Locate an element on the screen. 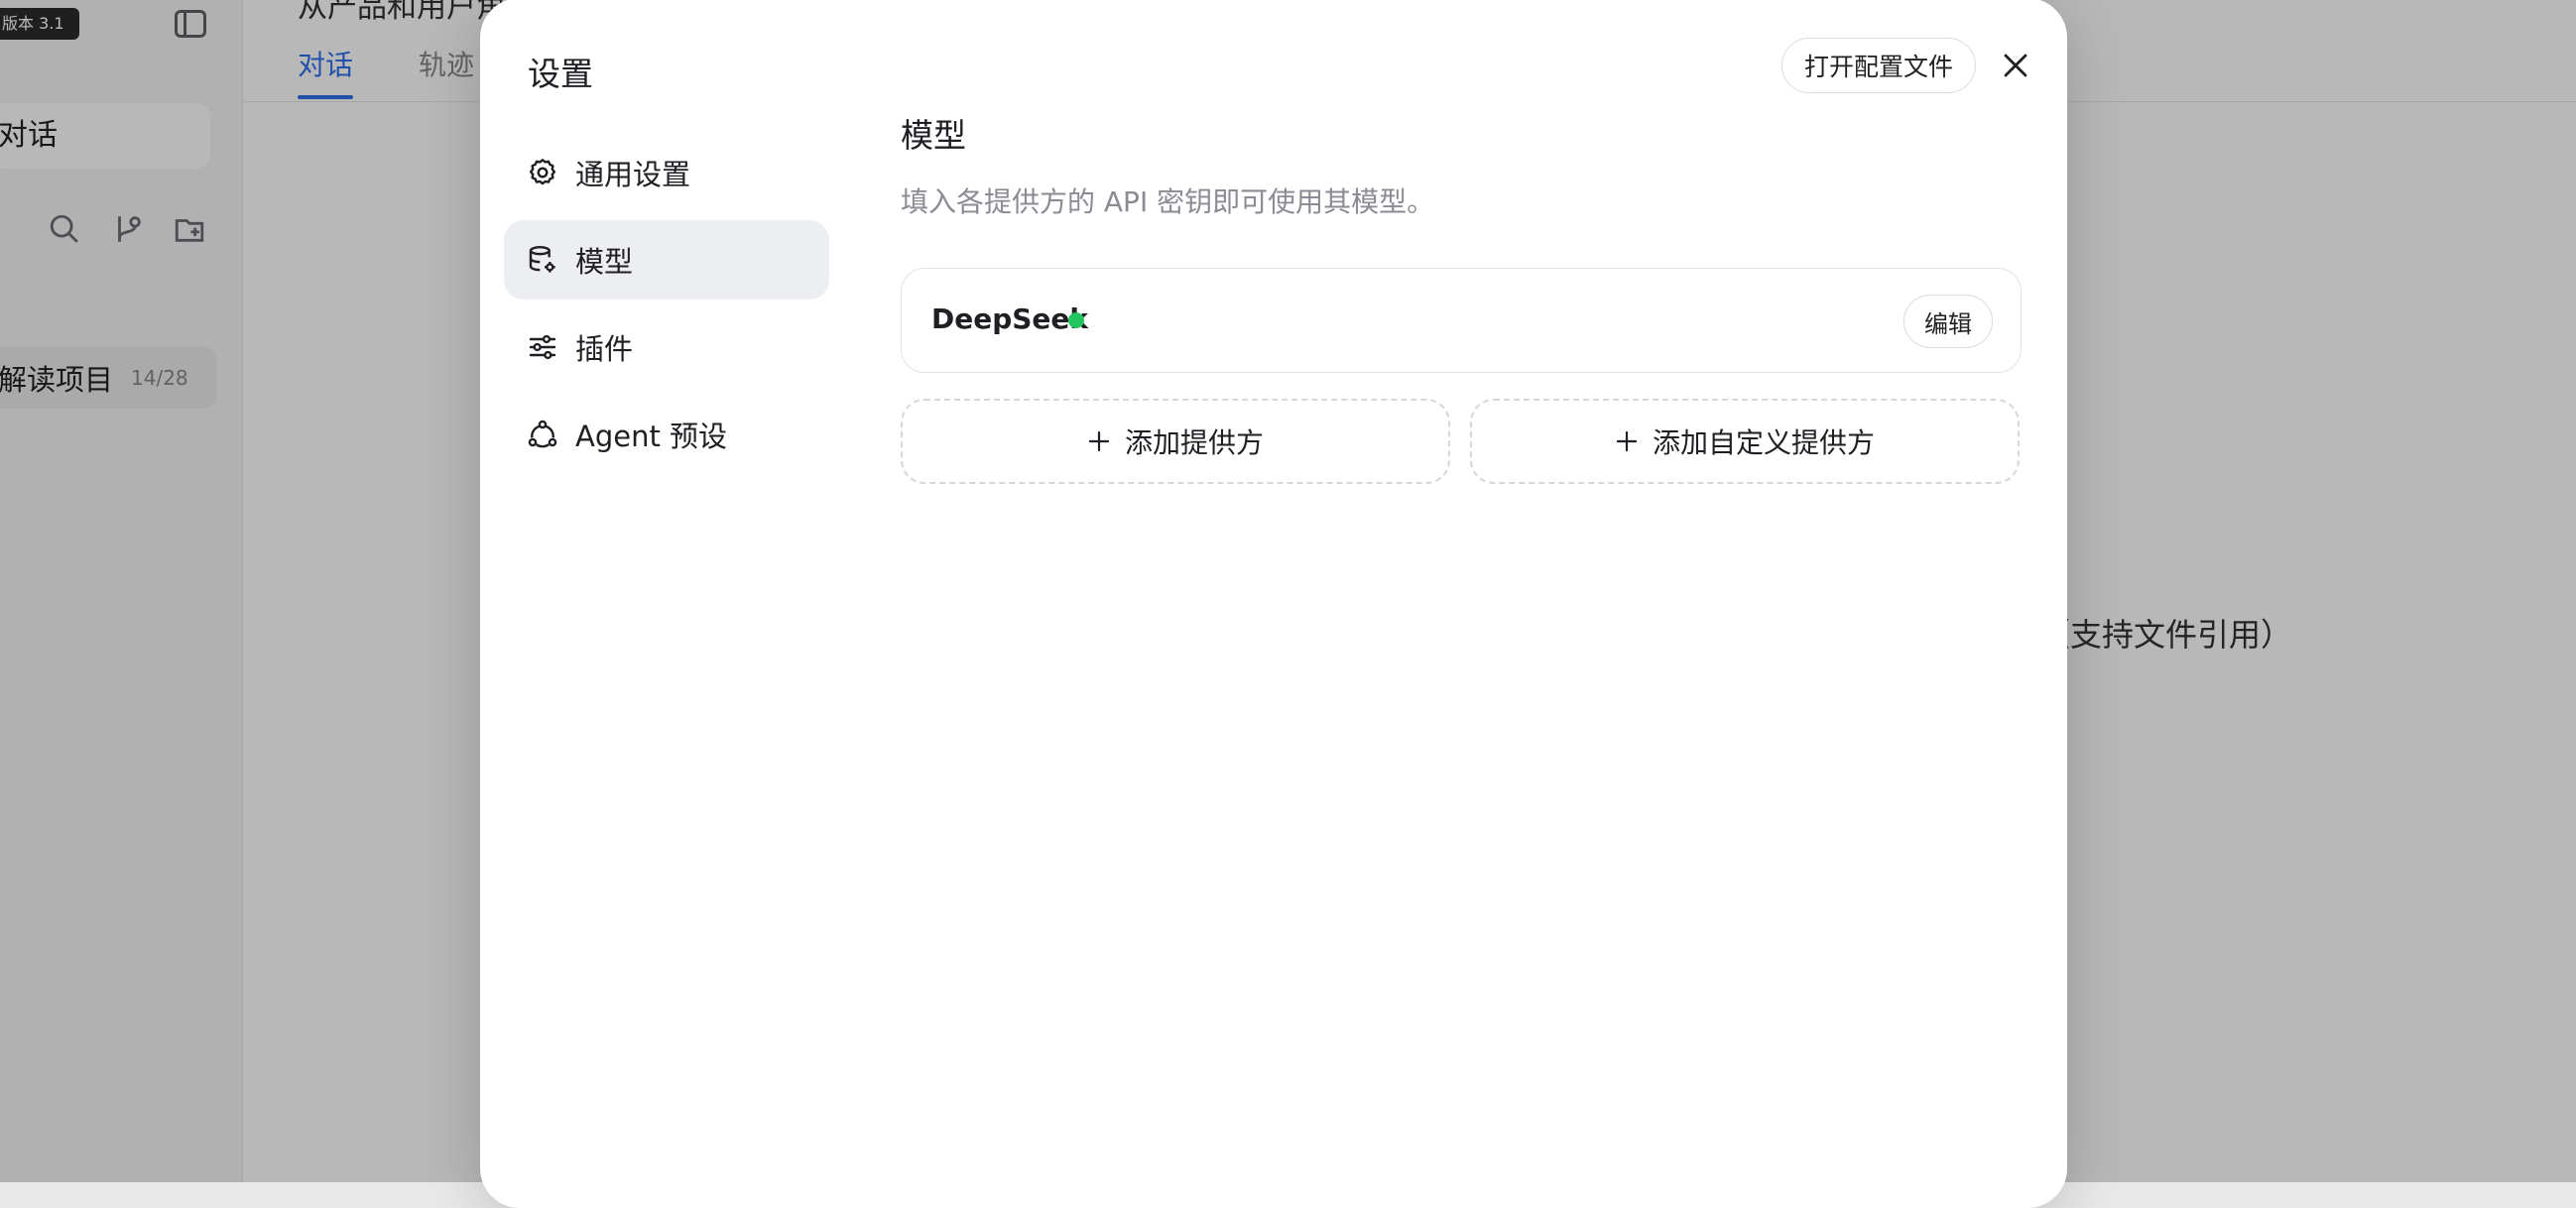  add-custom-provider-button: 添加自定义提供方 is located at coordinates (1745, 441).